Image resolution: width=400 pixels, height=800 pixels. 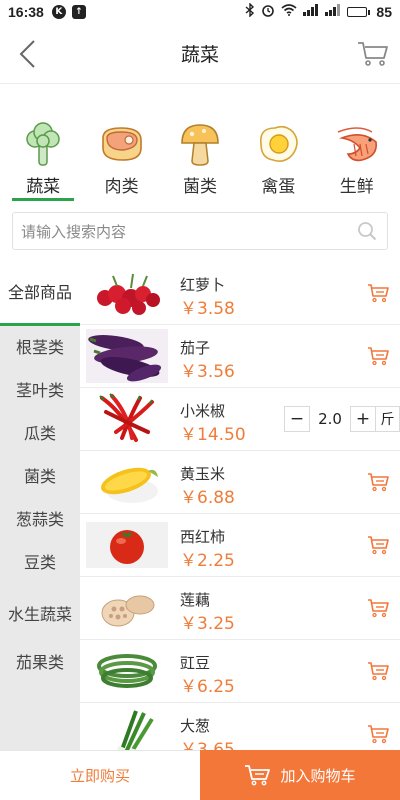 What do you see at coordinates (195, 726) in the screenshot?
I see `product-name: 大葱` at bounding box center [195, 726].